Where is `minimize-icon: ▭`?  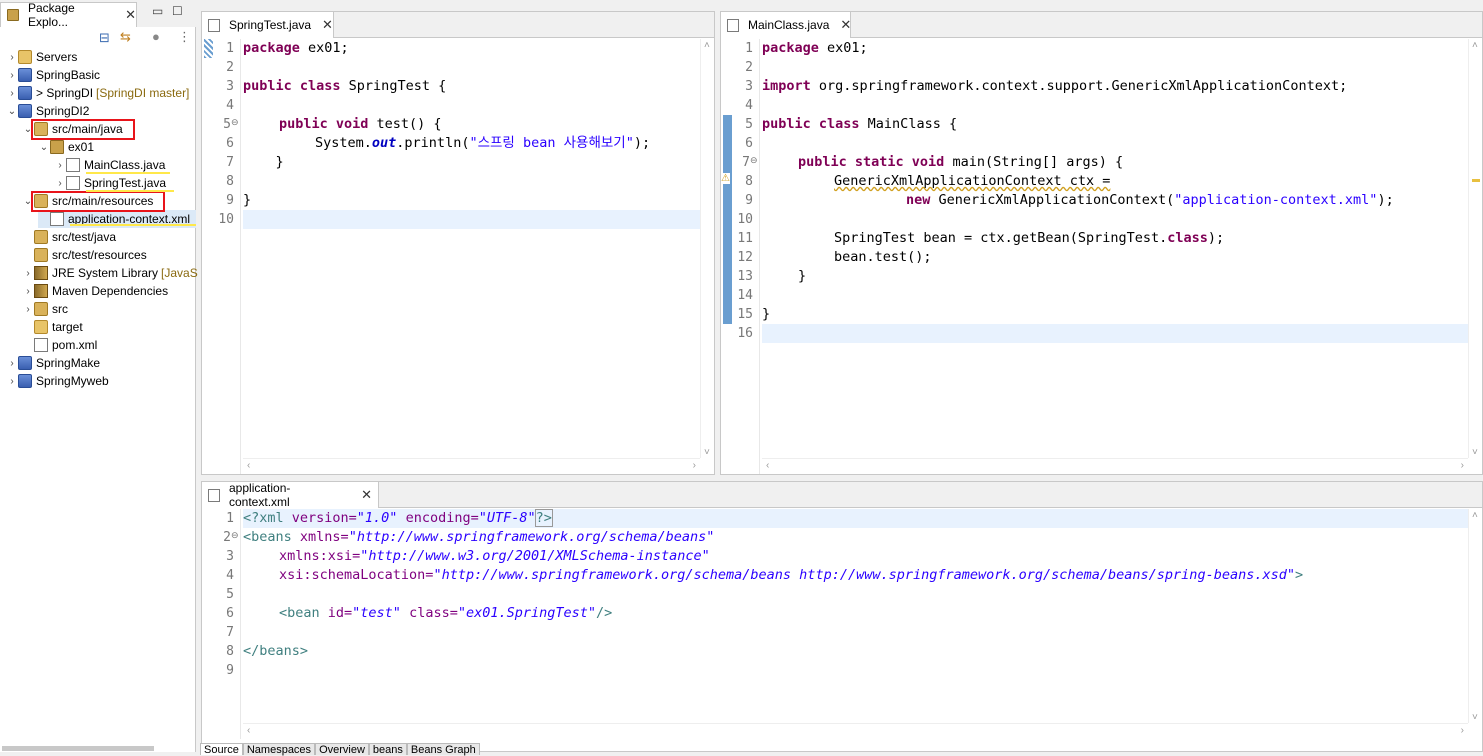 minimize-icon: ▭ is located at coordinates (157, 11).